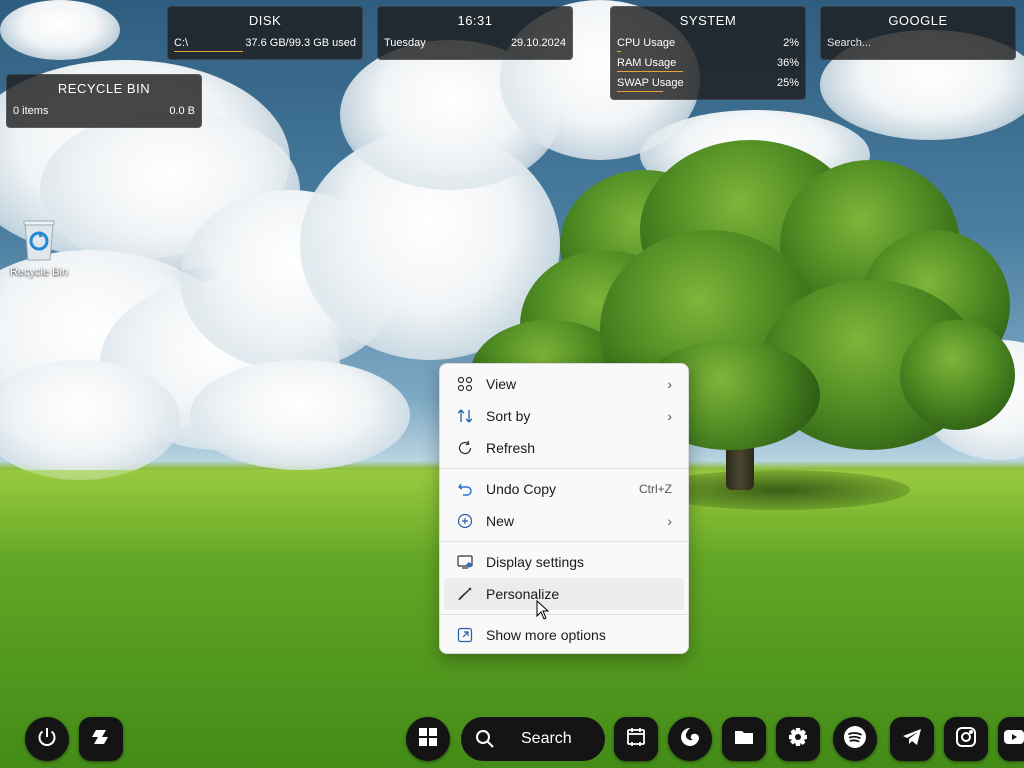 The width and height of the screenshot is (1024, 768). I want to click on menu-item-refresh: Refresh, so click(564, 448).